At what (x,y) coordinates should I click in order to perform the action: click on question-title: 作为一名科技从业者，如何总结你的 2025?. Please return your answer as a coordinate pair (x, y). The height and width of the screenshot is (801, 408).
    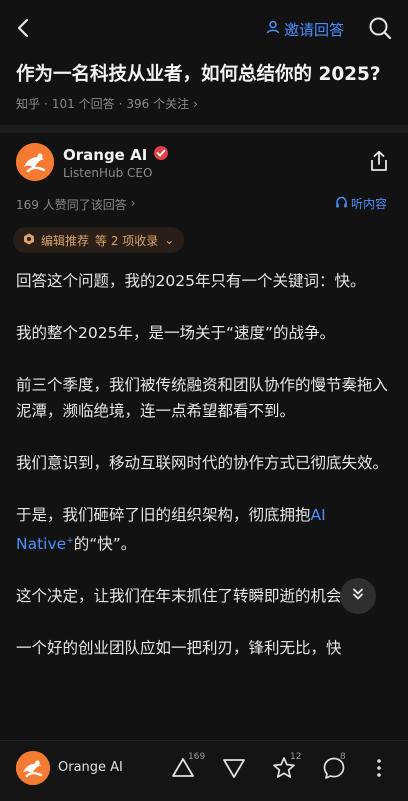
    Looking at the image, I should click on (206, 75).